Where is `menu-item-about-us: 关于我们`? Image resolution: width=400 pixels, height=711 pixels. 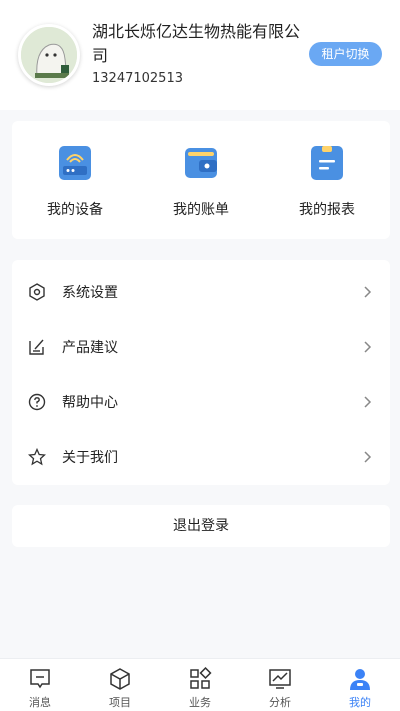 menu-item-about-us: 关于我们 is located at coordinates (201, 456).